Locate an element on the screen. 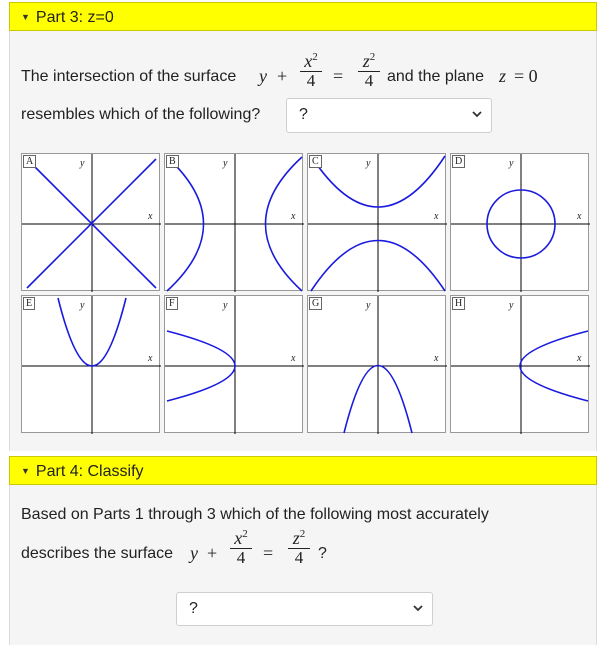 The width and height of the screenshot is (597, 645). part3-answer-select: ? is located at coordinates (389, 115).